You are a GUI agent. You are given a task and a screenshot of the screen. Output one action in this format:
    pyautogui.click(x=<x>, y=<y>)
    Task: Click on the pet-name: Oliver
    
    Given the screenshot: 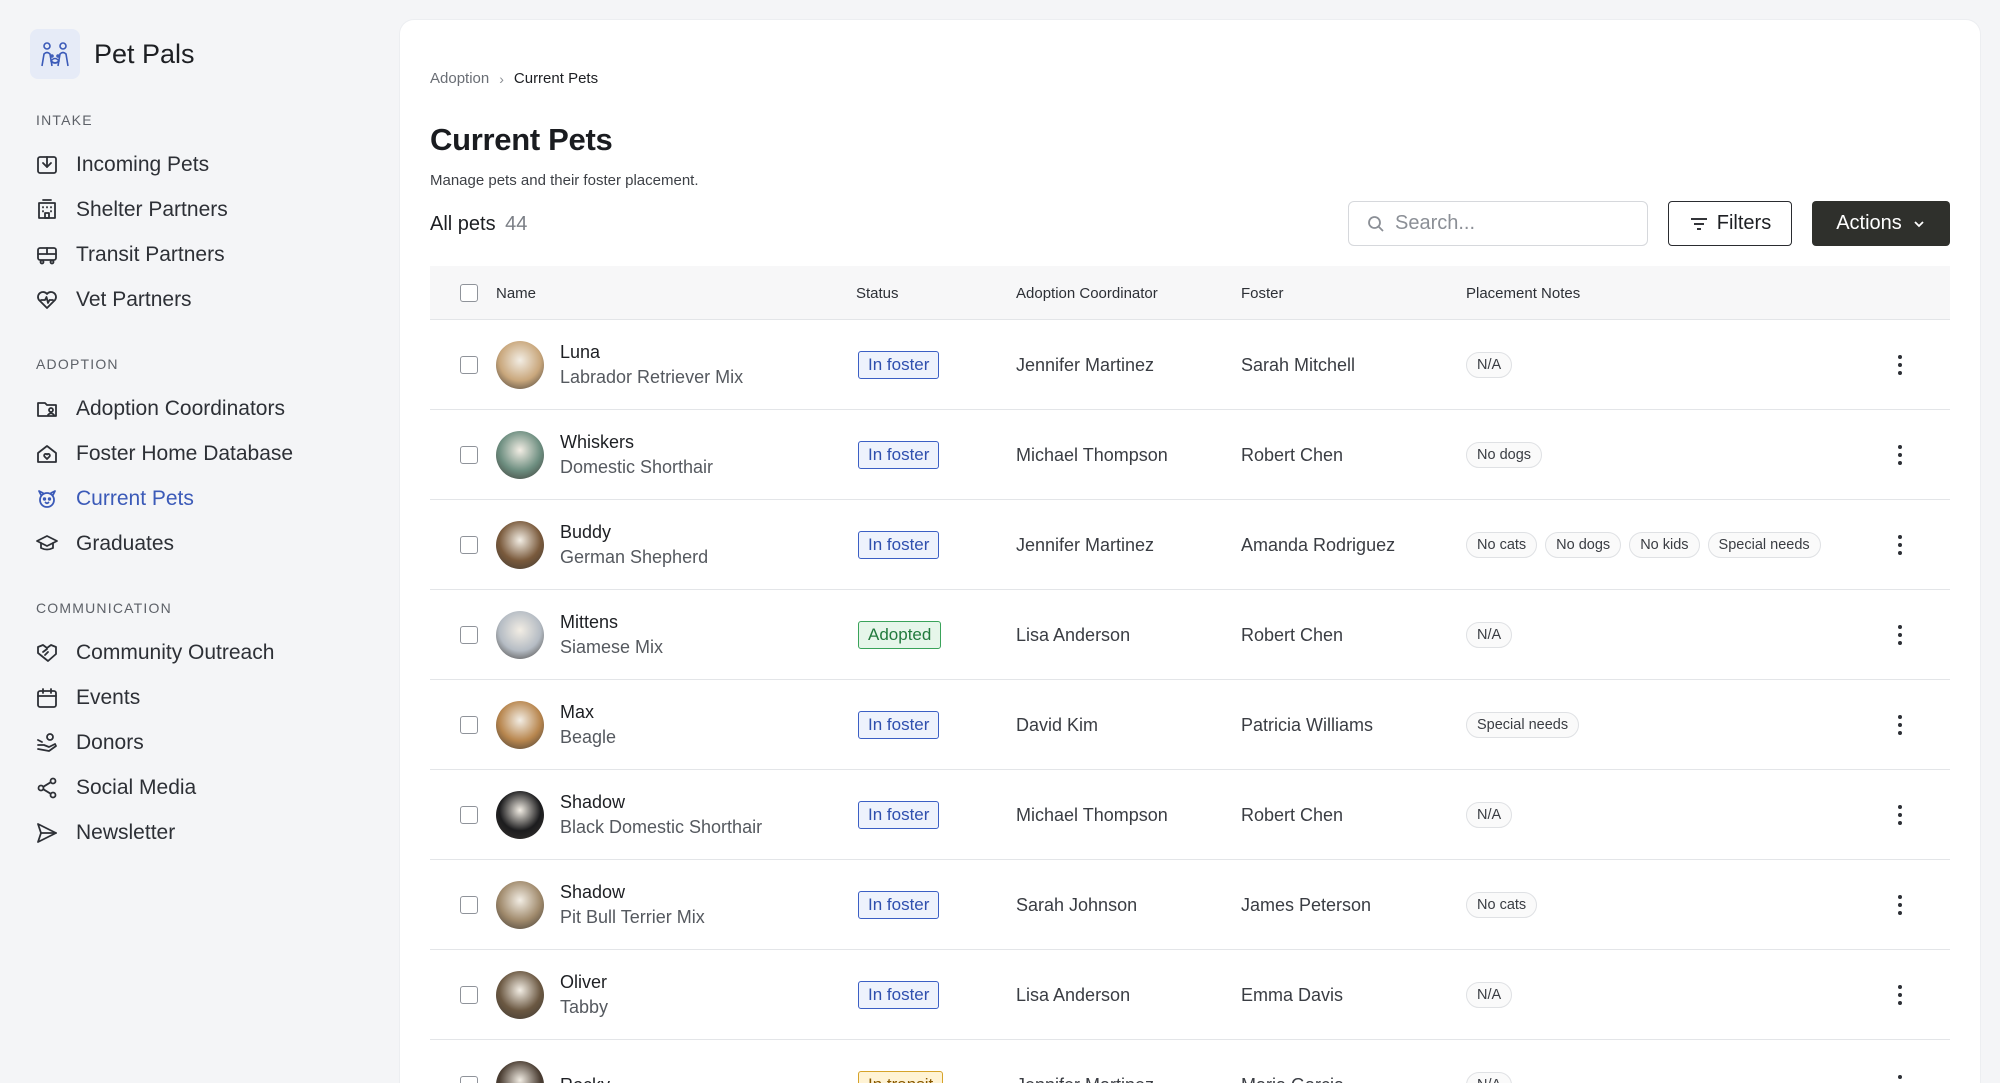 What is the action you would take?
    pyautogui.click(x=583, y=982)
    